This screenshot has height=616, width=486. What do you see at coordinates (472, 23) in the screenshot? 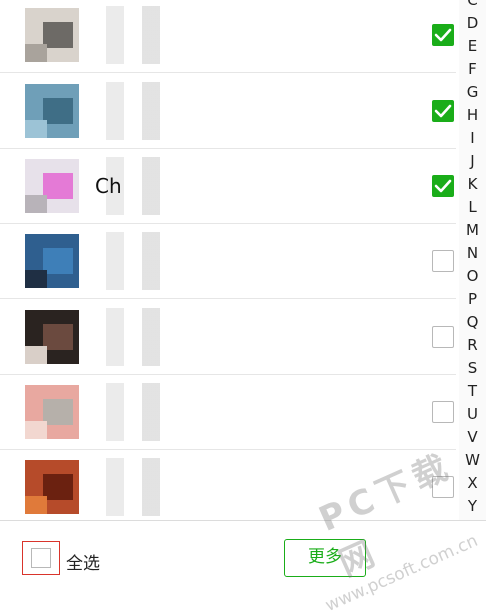
I see `alphabet-letter: D` at bounding box center [472, 23].